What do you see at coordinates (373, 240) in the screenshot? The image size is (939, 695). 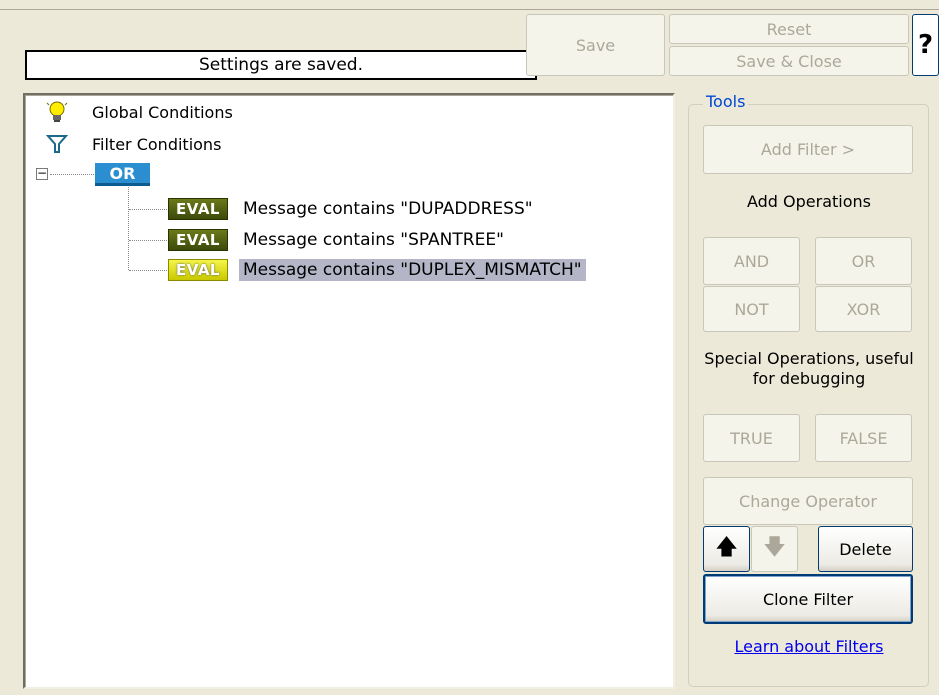 I see `condition-label: Message contains "SPANTREE"` at bounding box center [373, 240].